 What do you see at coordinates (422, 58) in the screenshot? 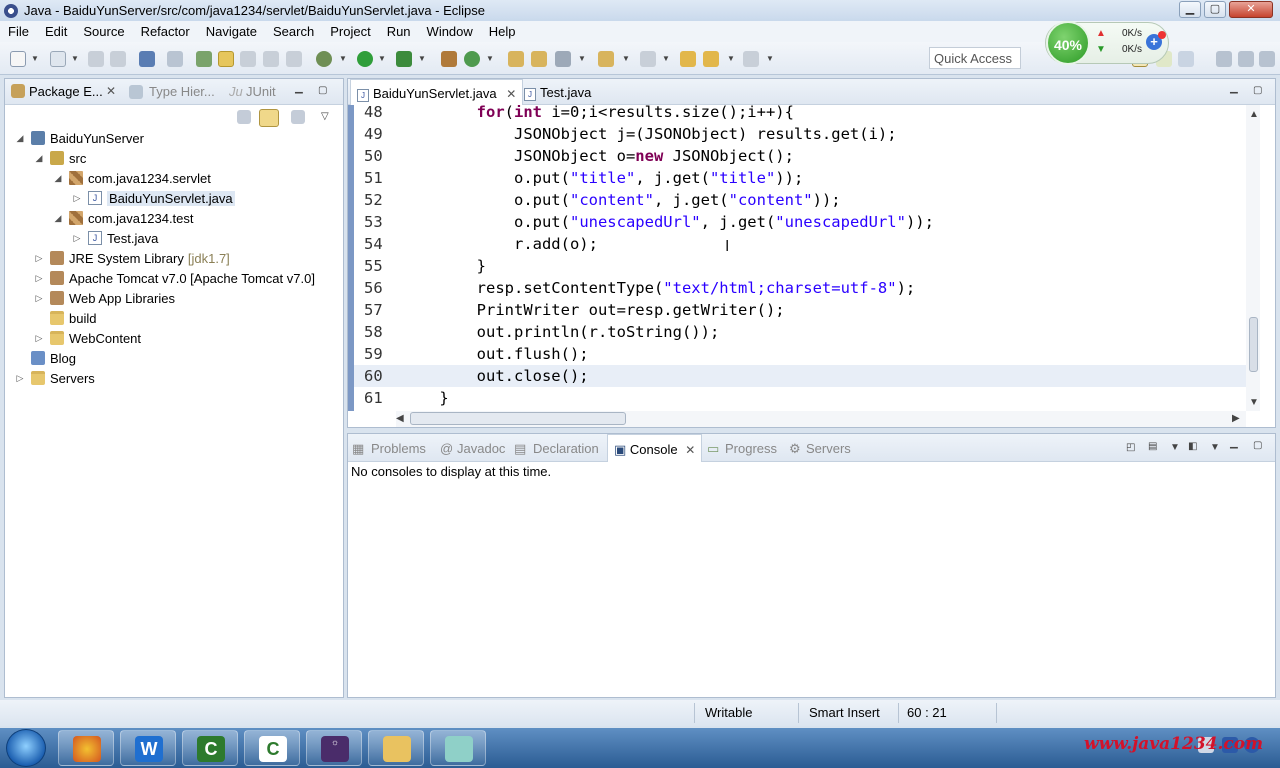
I see `external-tools-dropdown-icon: ▼` at bounding box center [422, 58].